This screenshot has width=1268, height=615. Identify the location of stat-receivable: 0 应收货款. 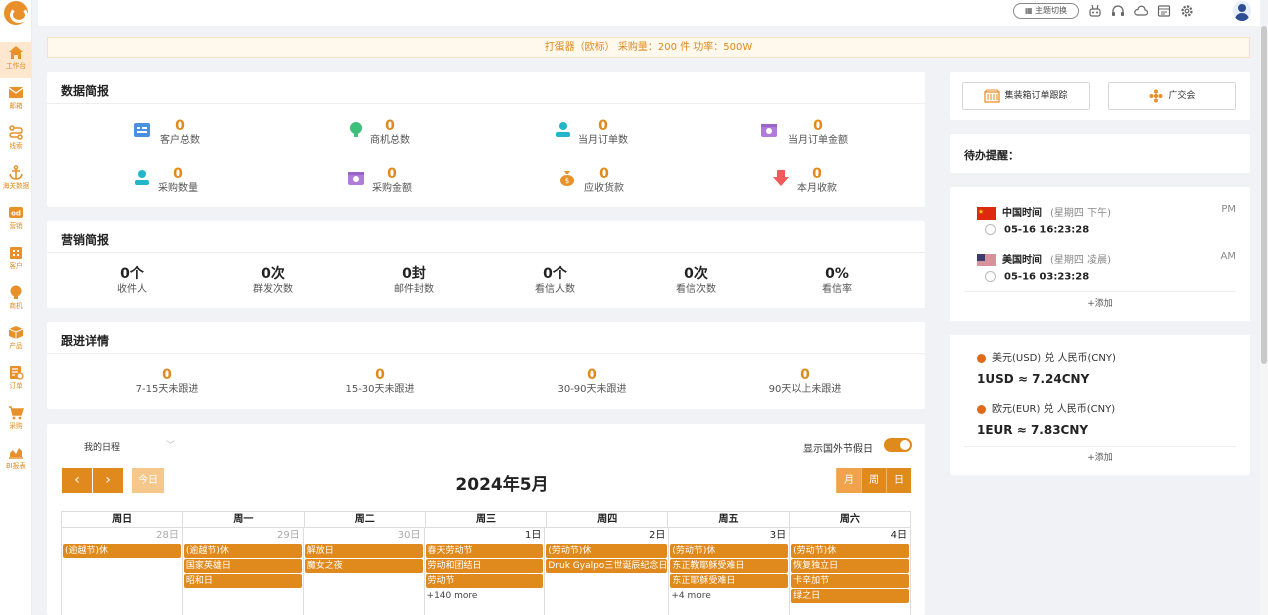
(604, 181).